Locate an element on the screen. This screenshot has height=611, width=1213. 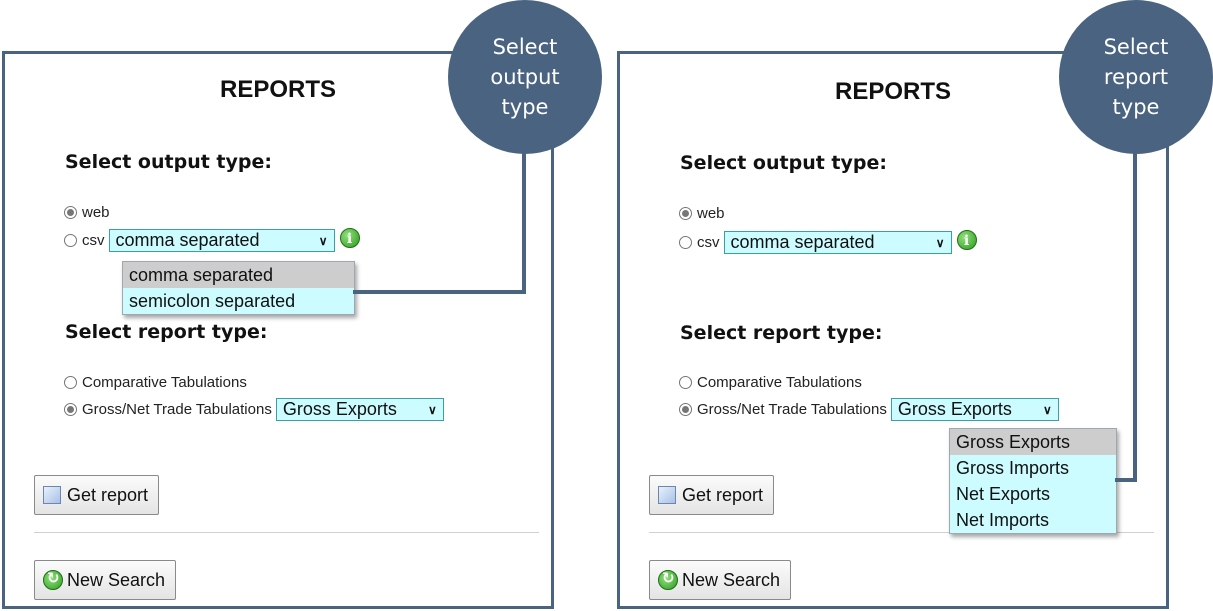
dropdown-option: comma separated is located at coordinates (238, 275).